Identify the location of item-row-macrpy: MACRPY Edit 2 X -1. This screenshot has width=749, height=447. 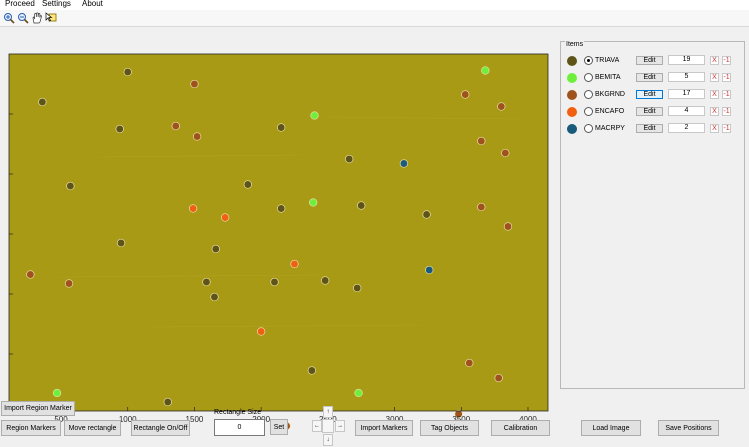
(652, 129).